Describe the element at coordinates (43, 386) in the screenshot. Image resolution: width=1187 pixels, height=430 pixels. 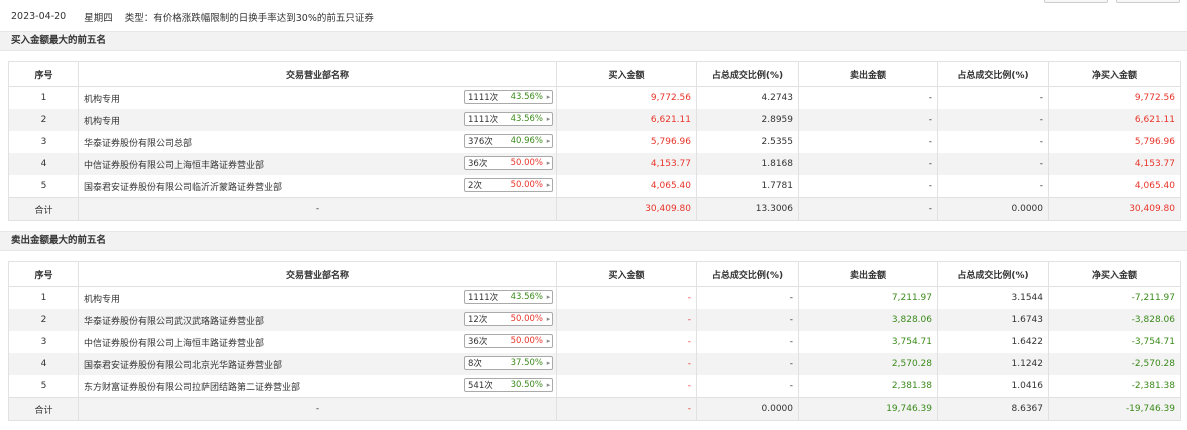
I see `row-index: 5` at that location.